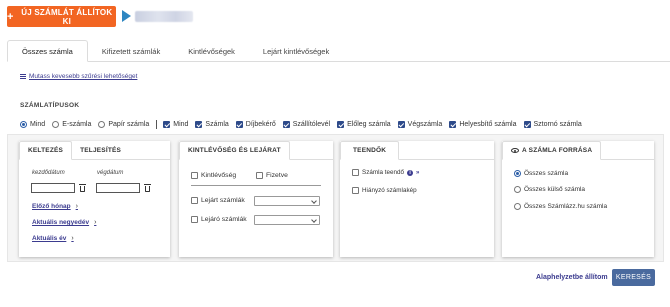  What do you see at coordinates (102, 124) in the screenshot?
I see `radio-paper-invoice-control` at bounding box center [102, 124].